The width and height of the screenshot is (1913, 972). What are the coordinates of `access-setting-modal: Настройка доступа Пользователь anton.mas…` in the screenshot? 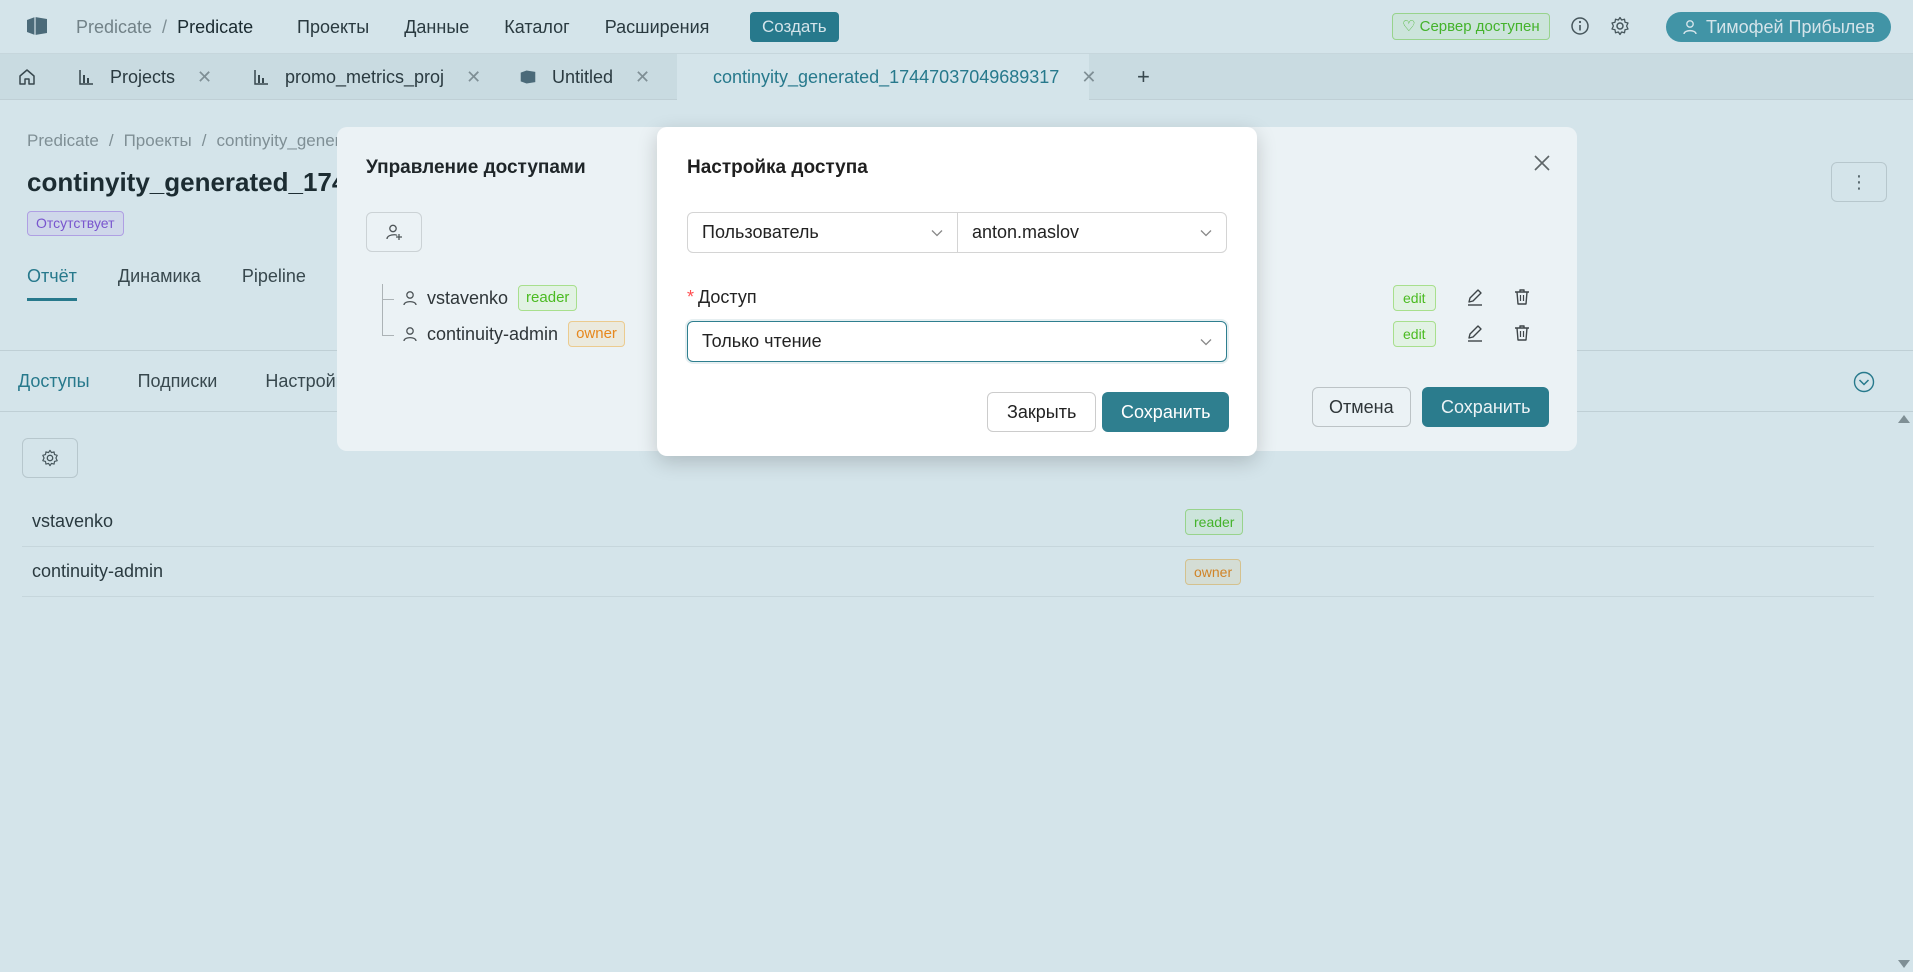 It's located at (957, 291).